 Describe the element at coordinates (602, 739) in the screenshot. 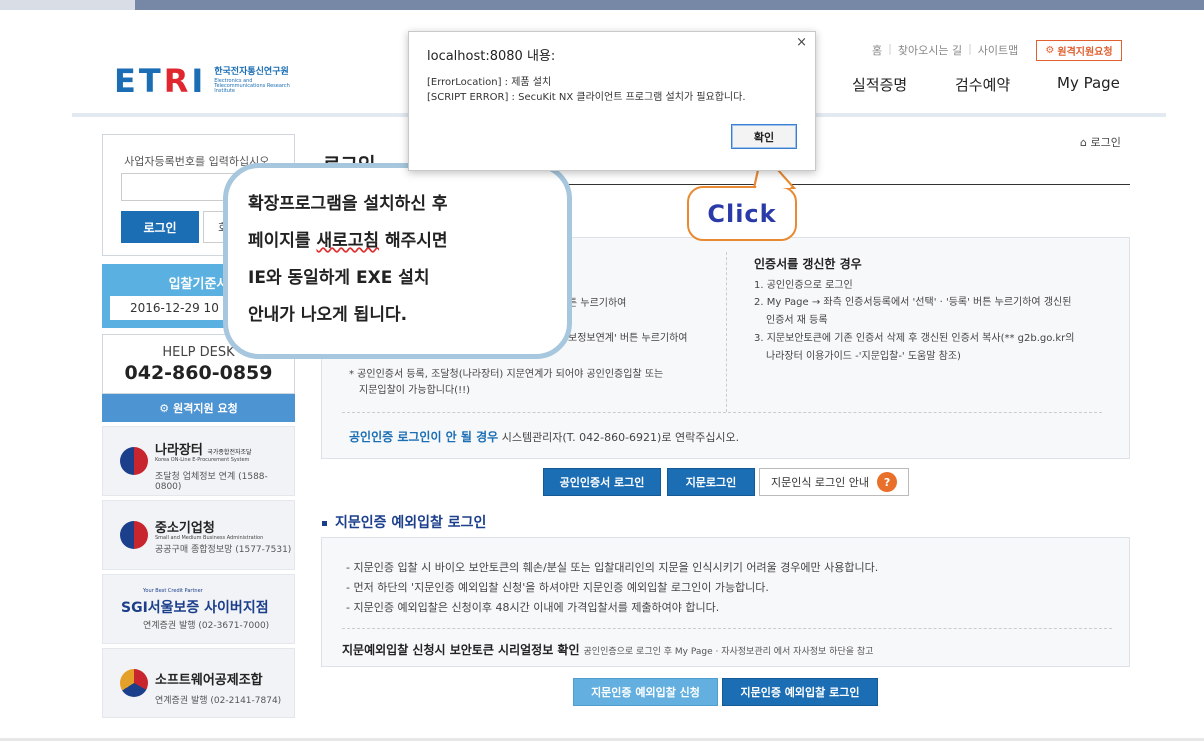

I see `footer-divider` at that location.